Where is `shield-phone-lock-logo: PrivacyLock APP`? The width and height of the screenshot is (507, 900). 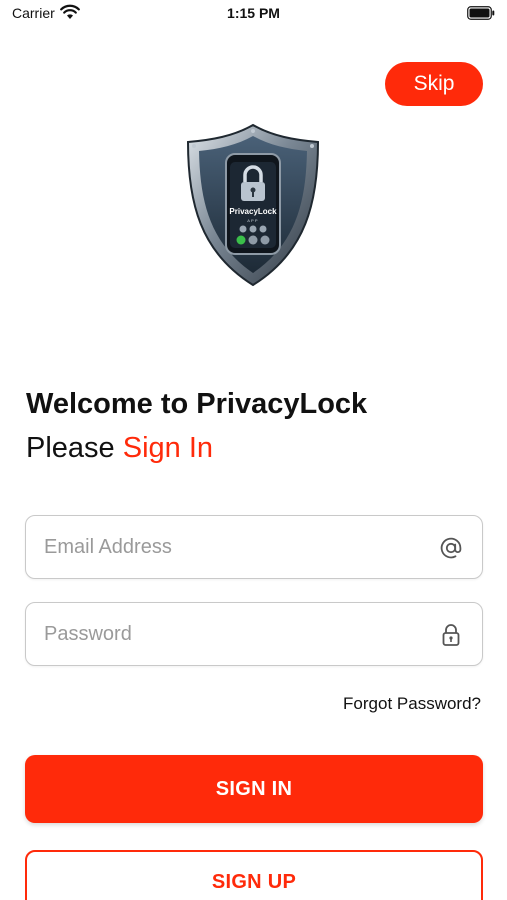
shield-phone-lock-logo: PrivacyLock APP is located at coordinates (253, 205).